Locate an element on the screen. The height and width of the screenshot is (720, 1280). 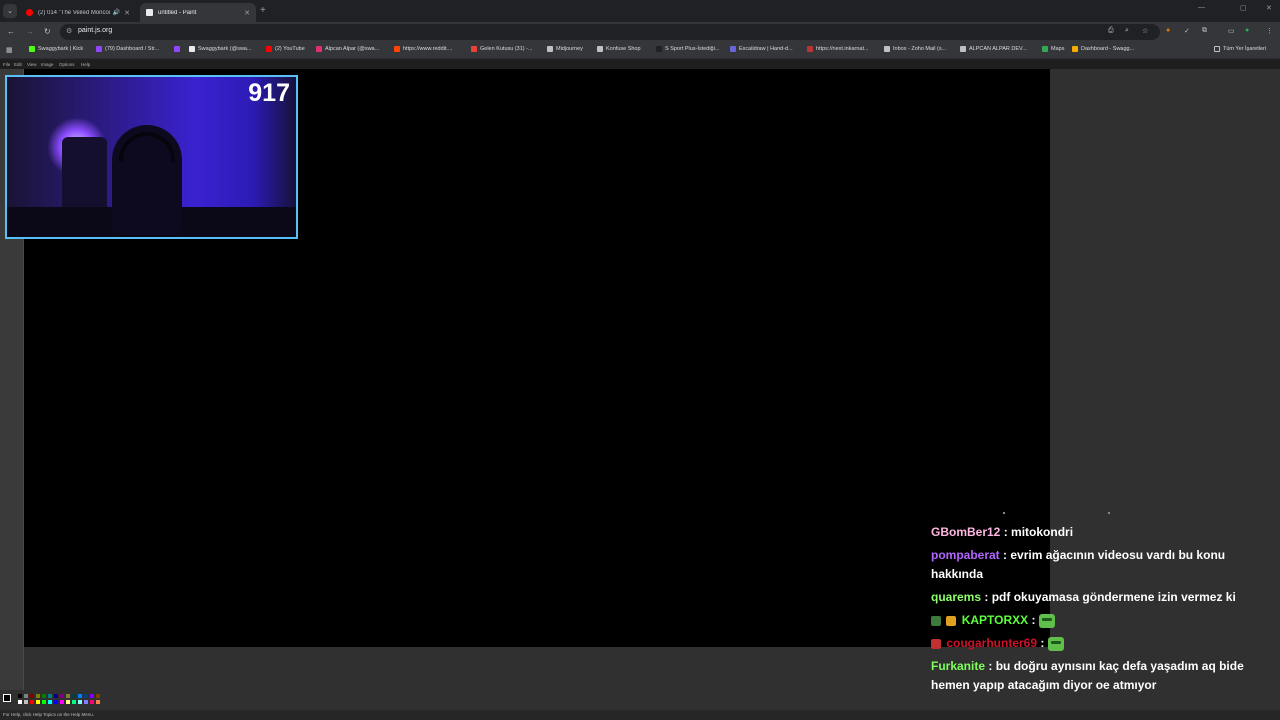
menu-image: Image is located at coordinates (47, 64).